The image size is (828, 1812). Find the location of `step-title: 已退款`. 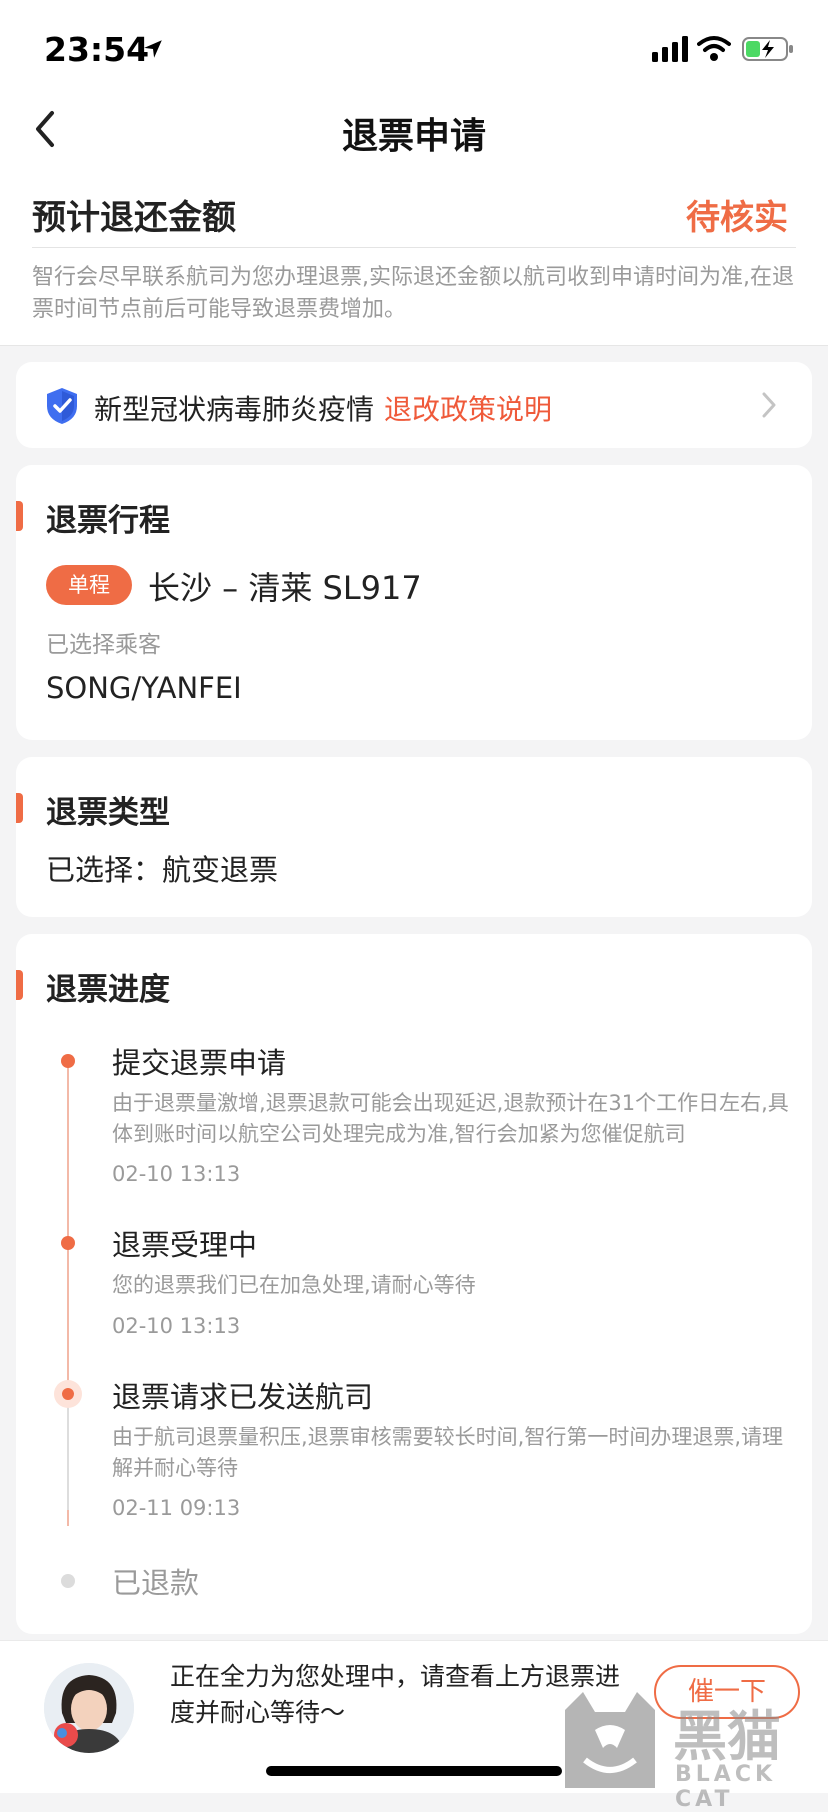

step-title: 已退款 is located at coordinates (156, 1583).